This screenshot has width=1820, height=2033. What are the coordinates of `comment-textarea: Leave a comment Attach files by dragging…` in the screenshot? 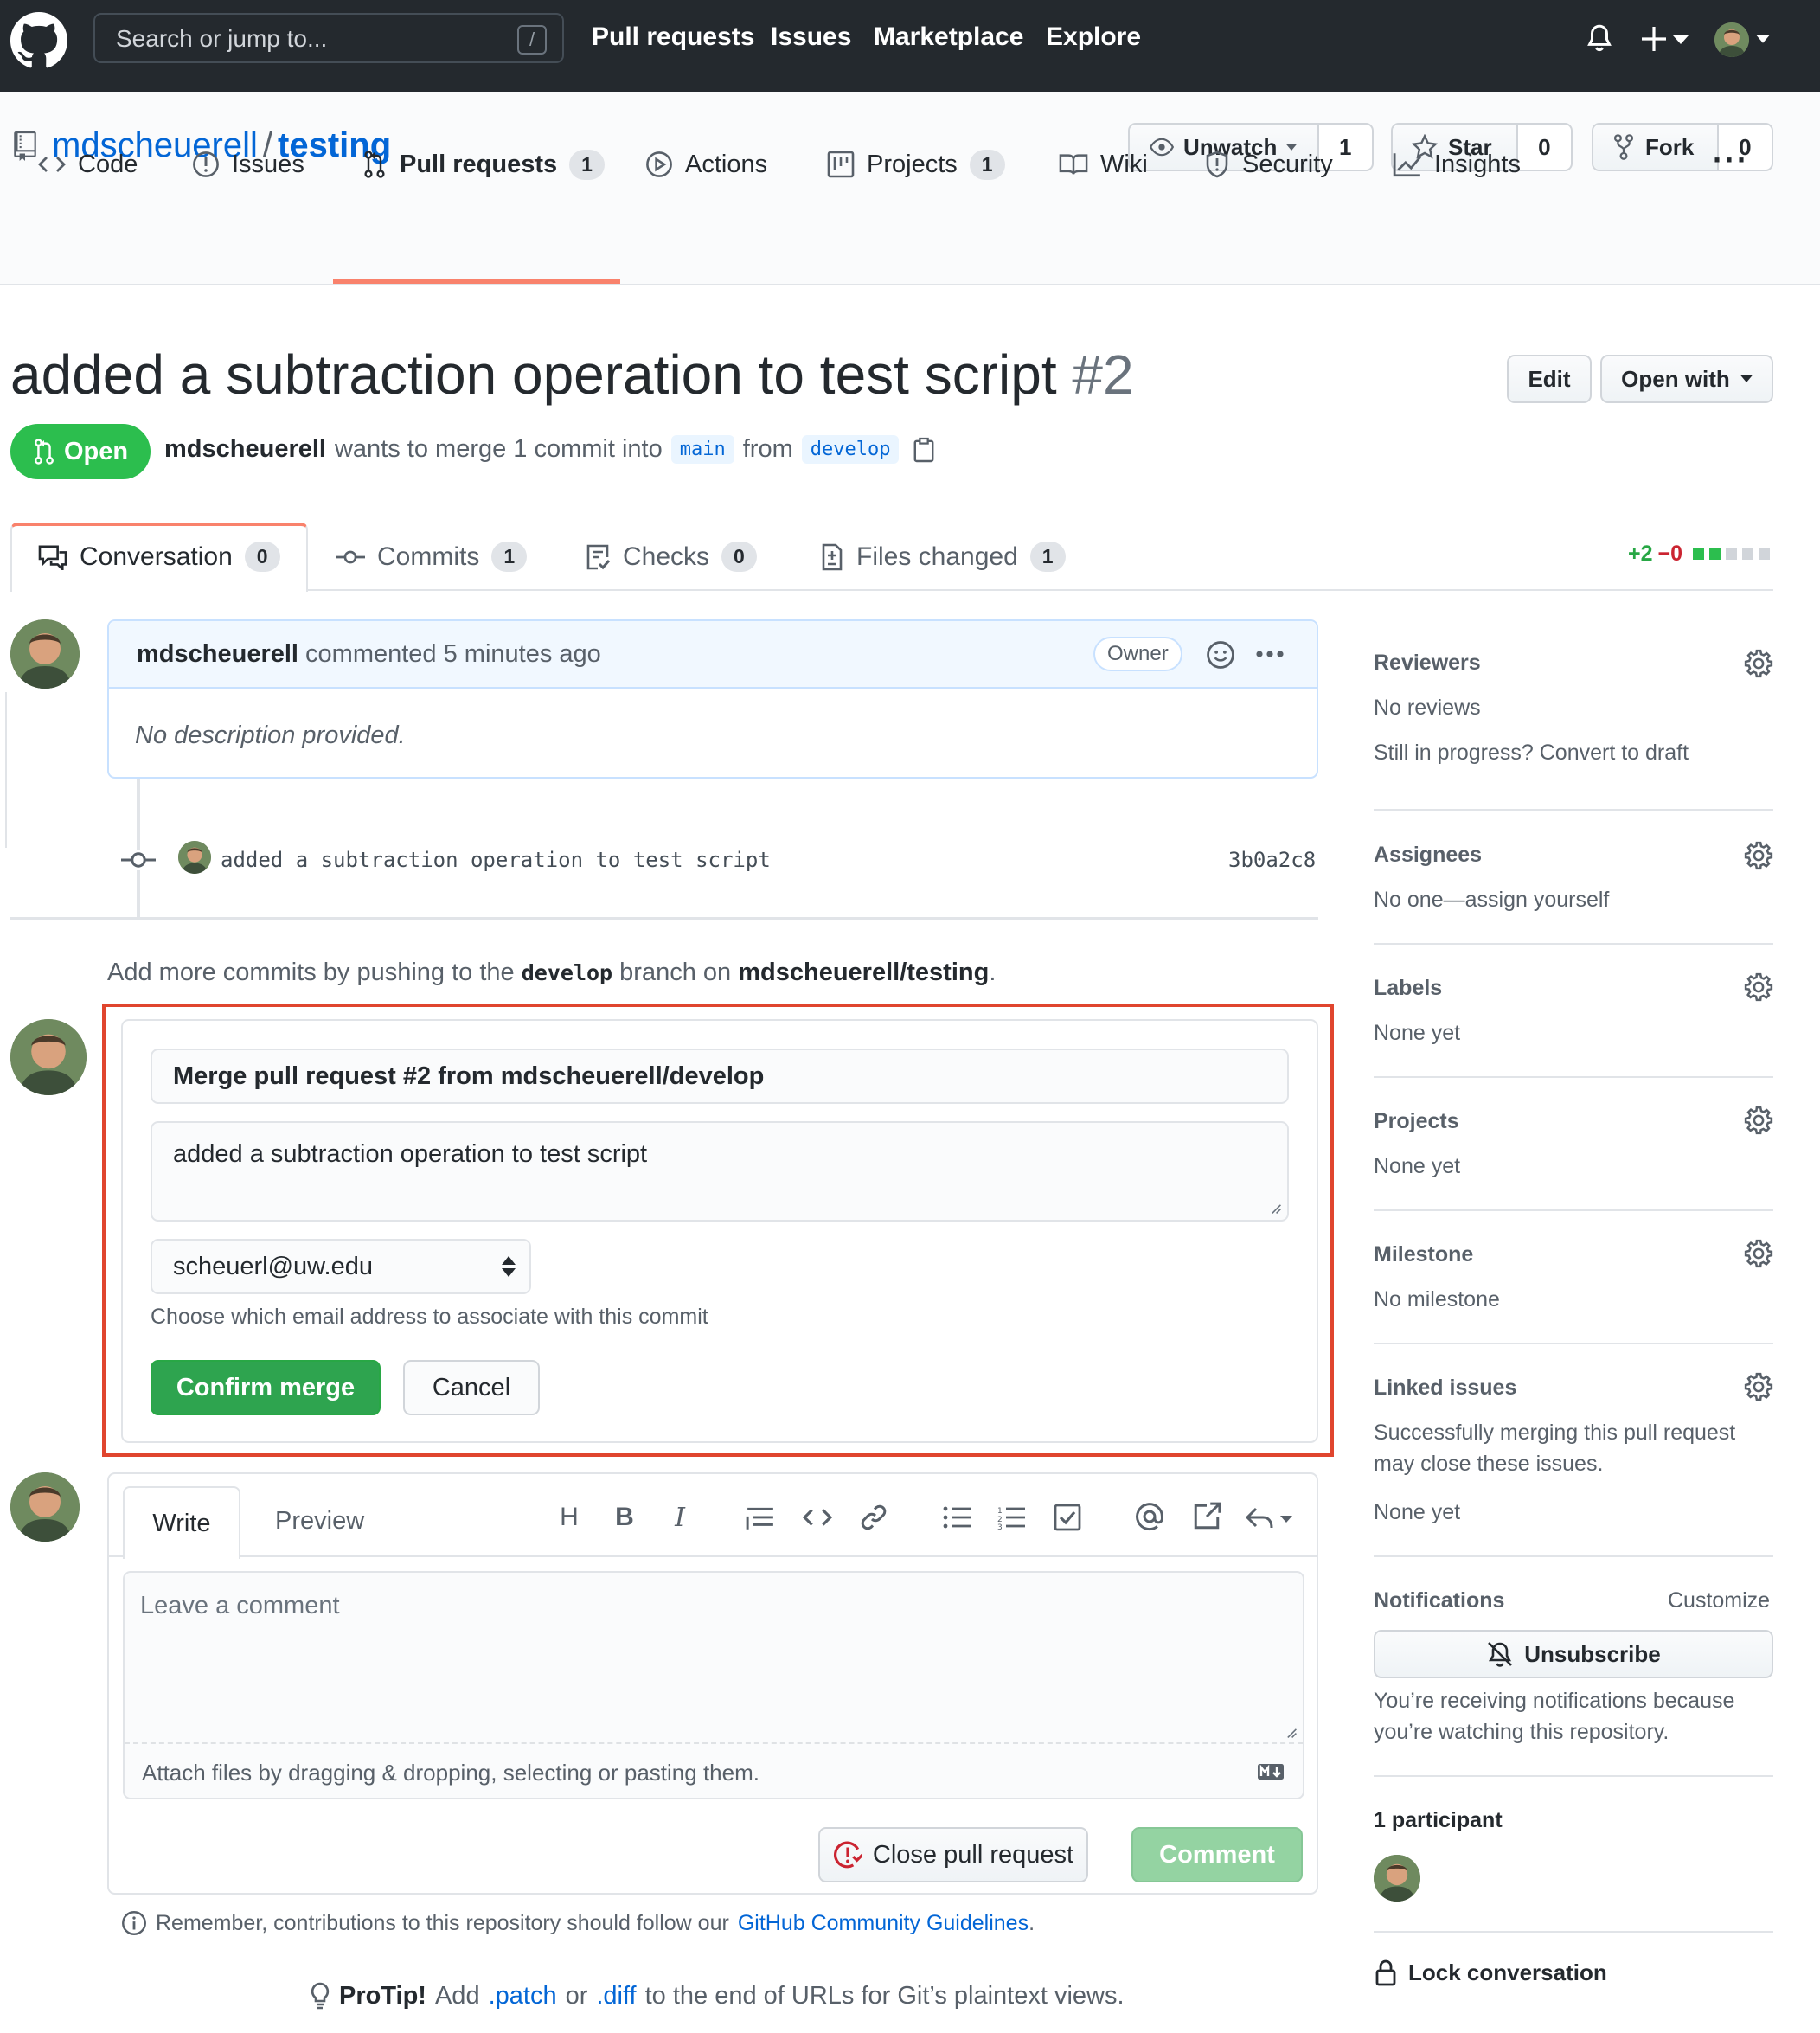 It's located at (713, 1685).